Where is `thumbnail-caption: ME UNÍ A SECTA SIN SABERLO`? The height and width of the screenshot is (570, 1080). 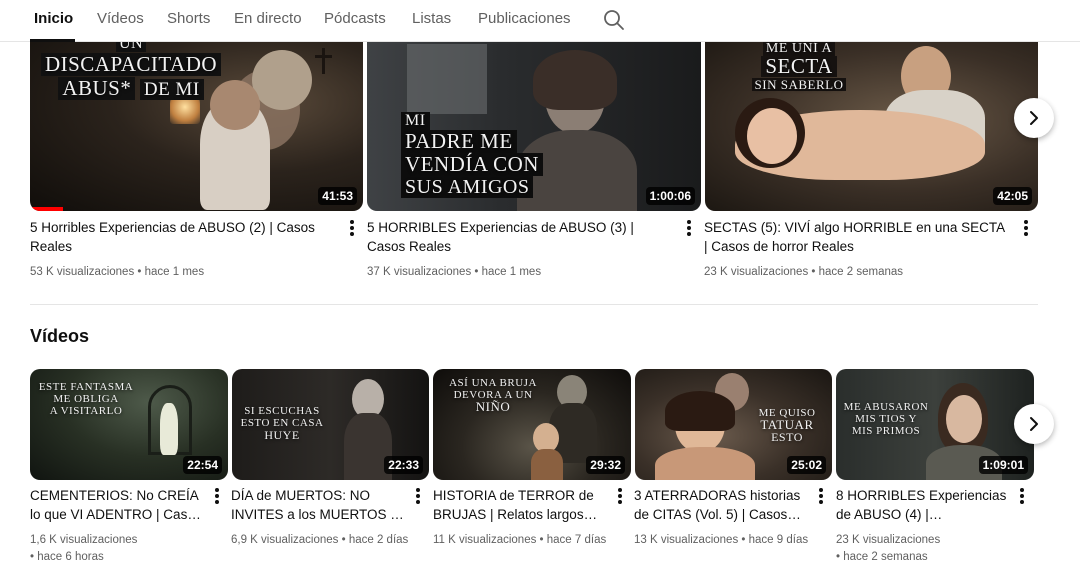
thumbnail-caption: ME UNÍ A SECTA SIN SABERLO is located at coordinates (799, 66).